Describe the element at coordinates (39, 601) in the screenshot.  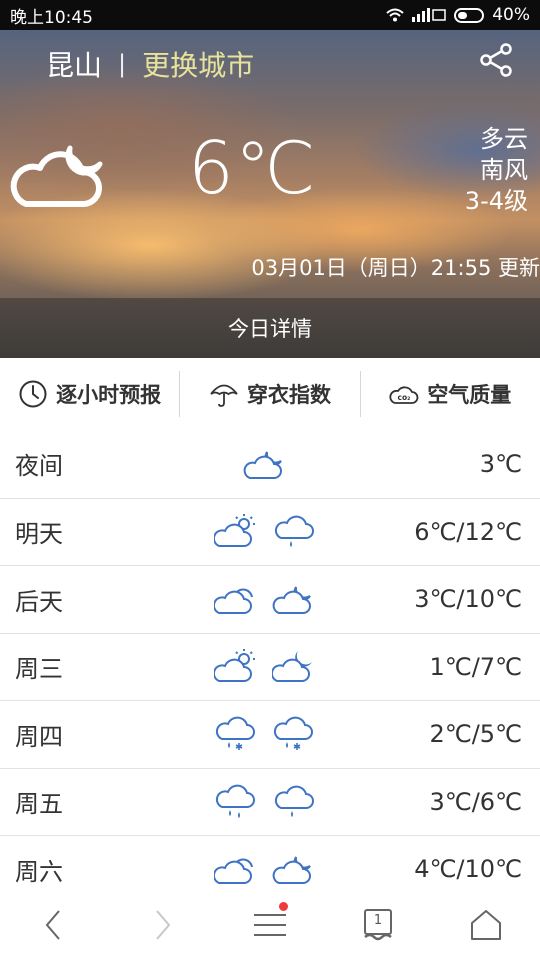
I see `forecast-day: 后天` at that location.